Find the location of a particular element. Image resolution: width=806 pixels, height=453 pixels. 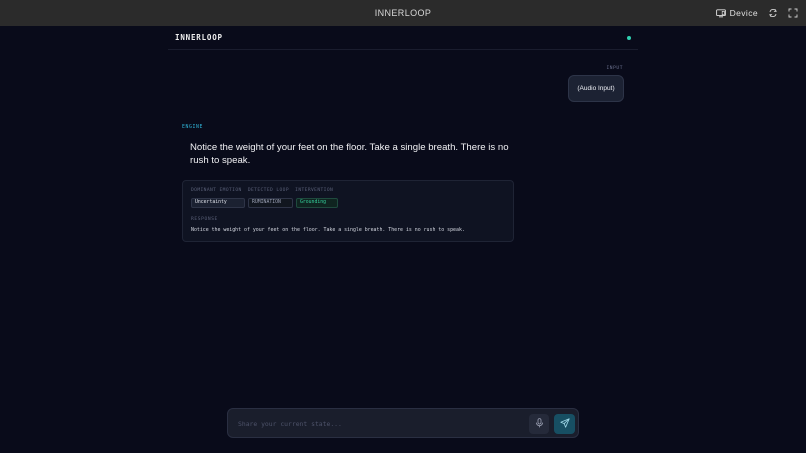

mic-button is located at coordinates (539, 424).